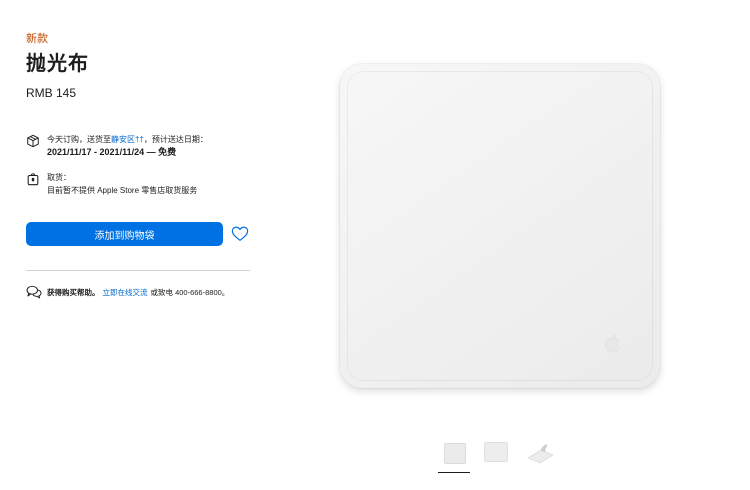 Image resolution: width=750 pixels, height=490 pixels. I want to click on purchase-help: 获得购买帮助。 立即在线交流 或致电 400-666-8800。, so click(127, 292).